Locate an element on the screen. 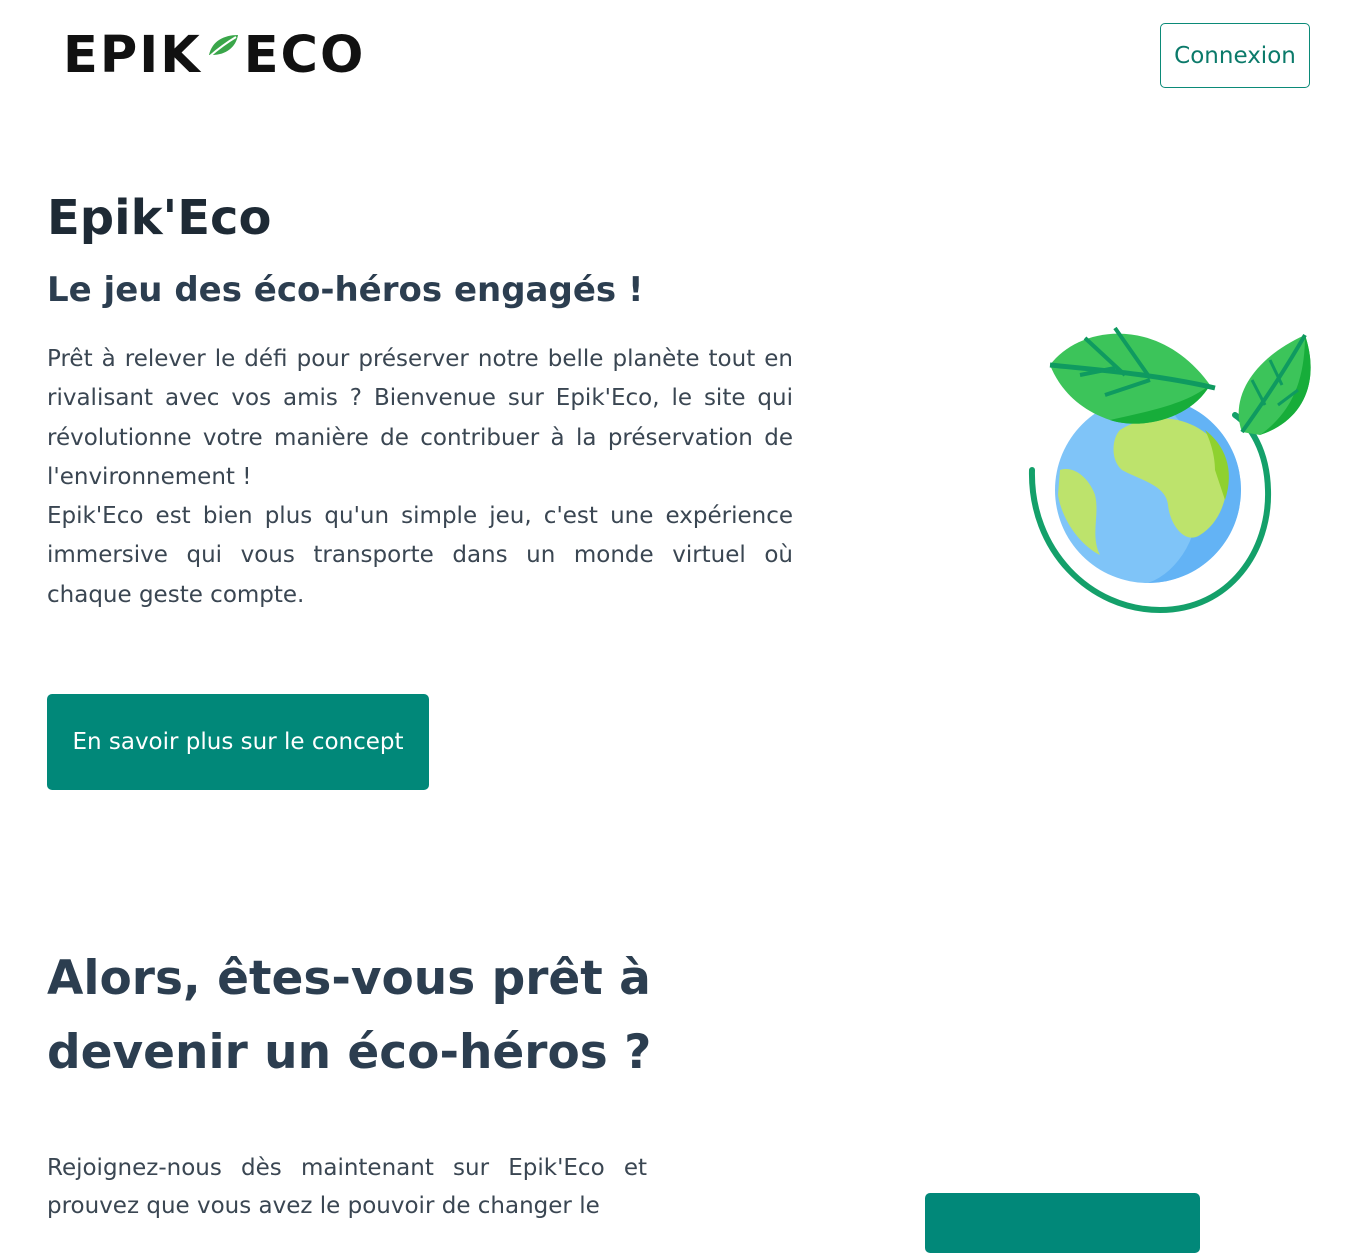 This screenshot has width=1351, height=1253. hero-subtitle: Le jeu des éco-héros engagés ! is located at coordinates (345, 290).